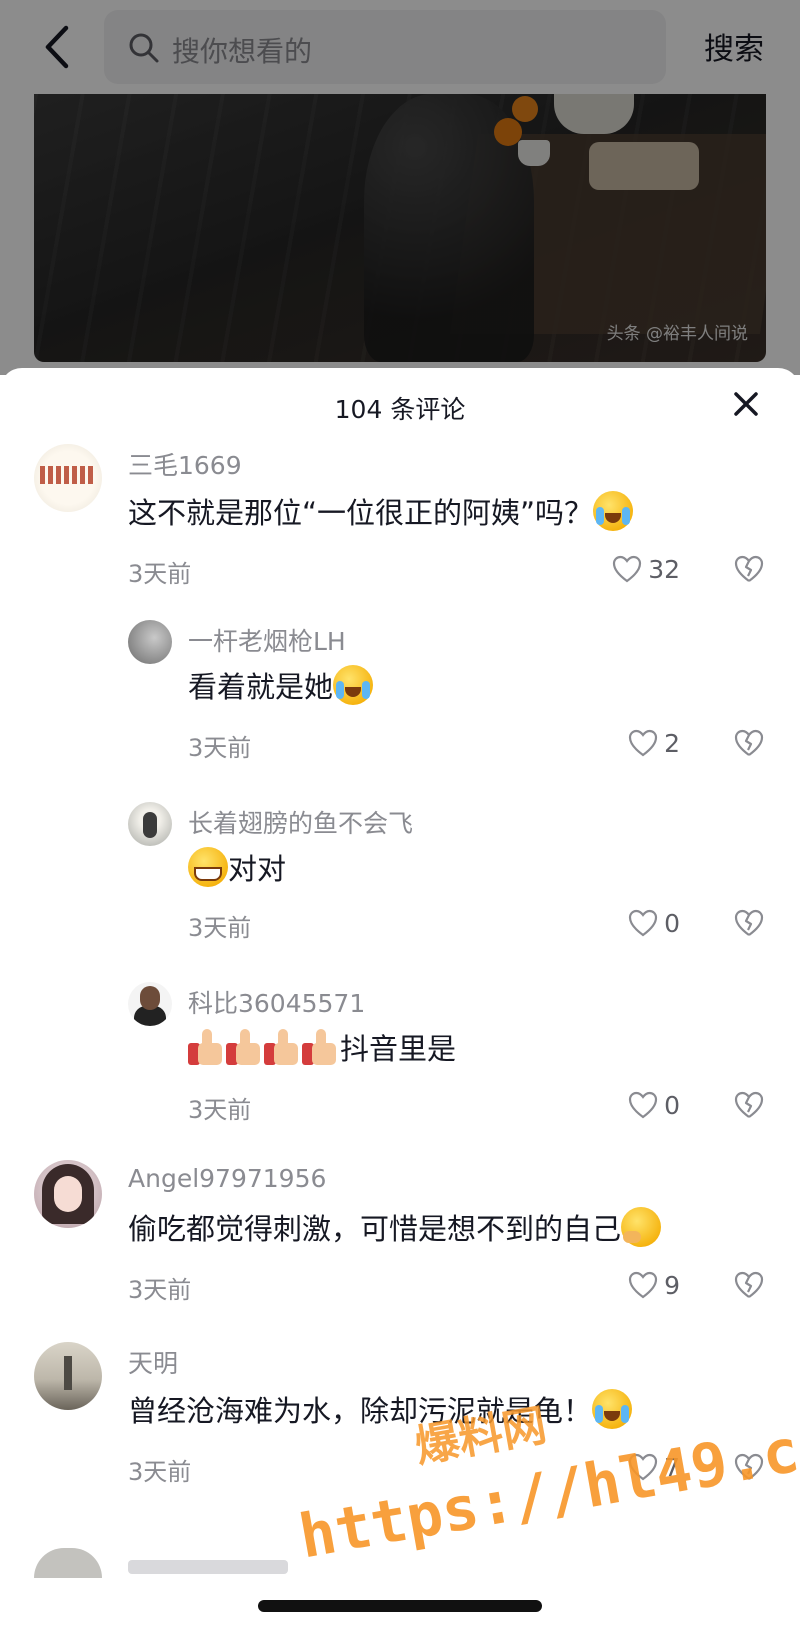  I want to click on reply-item: 长着翅膀的鱼不会飞 对对 3天前 0, so click(400, 885).